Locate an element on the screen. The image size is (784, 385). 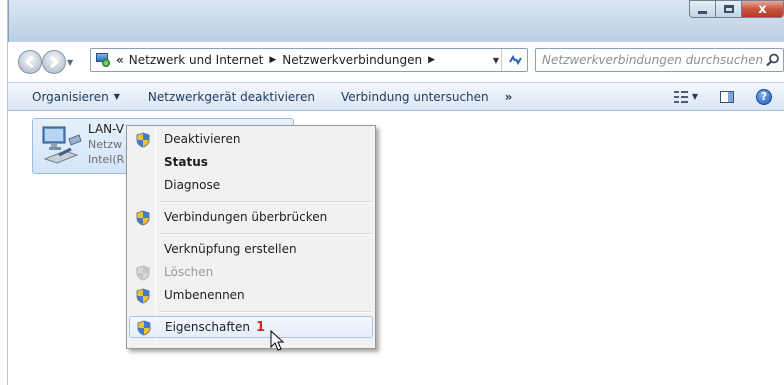
menu-item-bridge-connections: Verbindungen überbrücken is located at coordinates (251, 218).